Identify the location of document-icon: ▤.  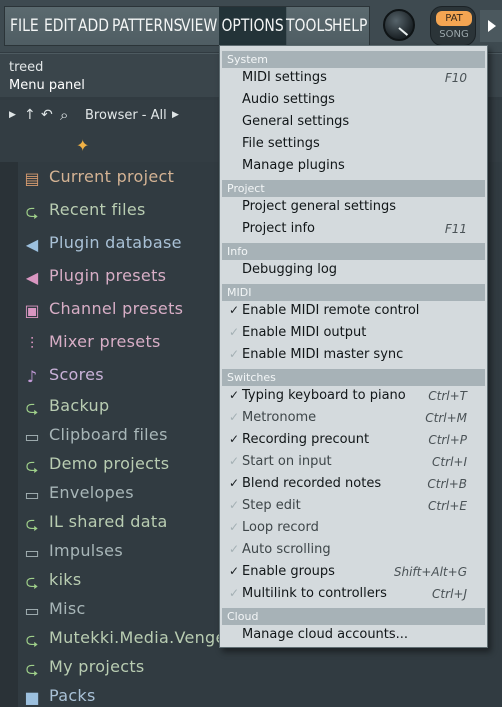
(32, 178).